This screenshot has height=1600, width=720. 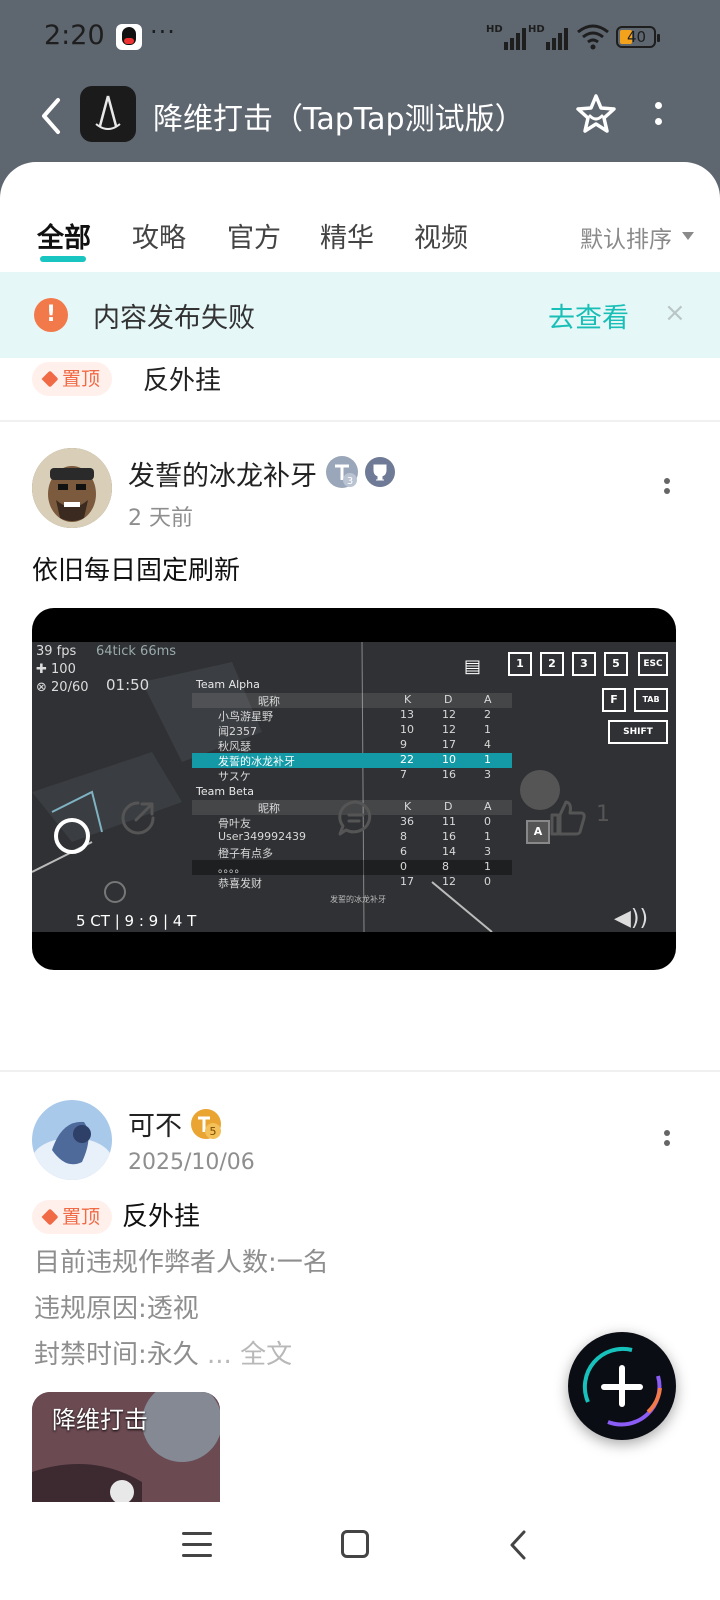 I want to click on tab-all: 全部, so click(x=64, y=235).